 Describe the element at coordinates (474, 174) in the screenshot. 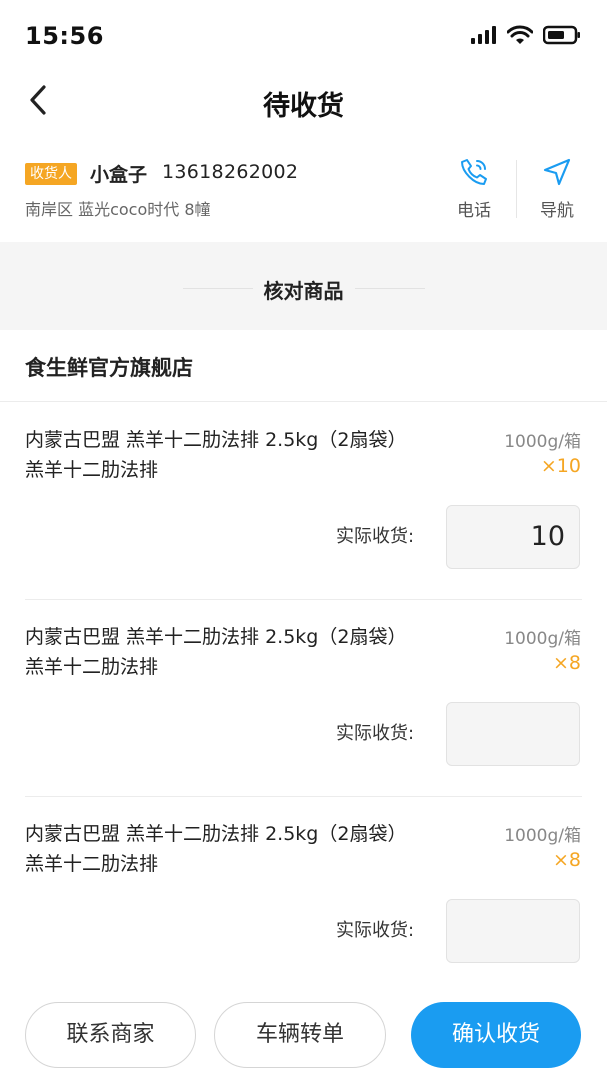

I see `phone-icon` at that location.